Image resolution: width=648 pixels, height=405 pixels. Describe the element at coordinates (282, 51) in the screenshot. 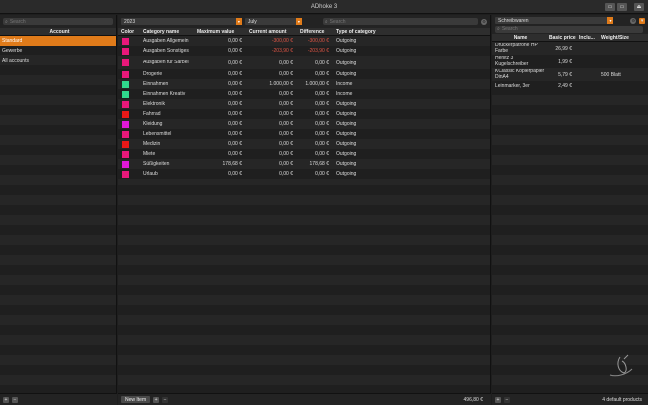

I see `current-amount: -203,90 €` at that location.